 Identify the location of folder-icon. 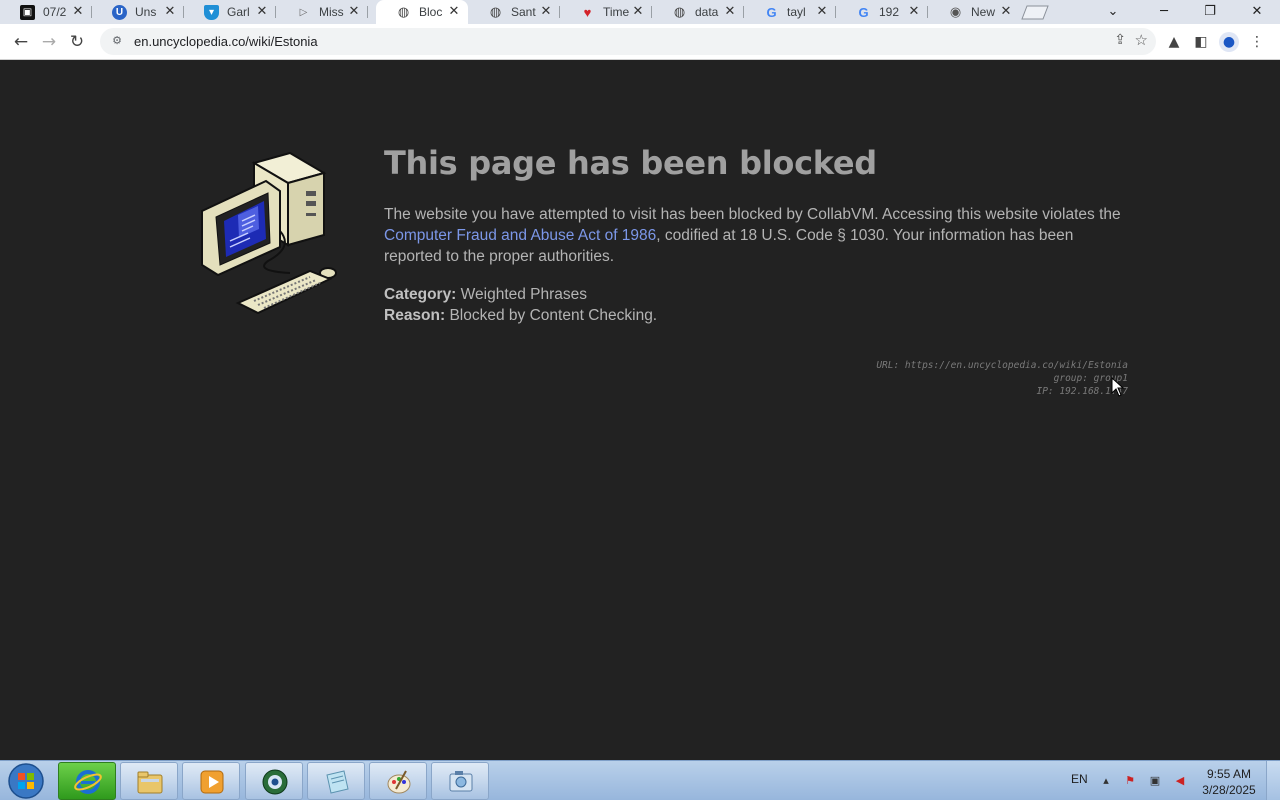
(150, 782).